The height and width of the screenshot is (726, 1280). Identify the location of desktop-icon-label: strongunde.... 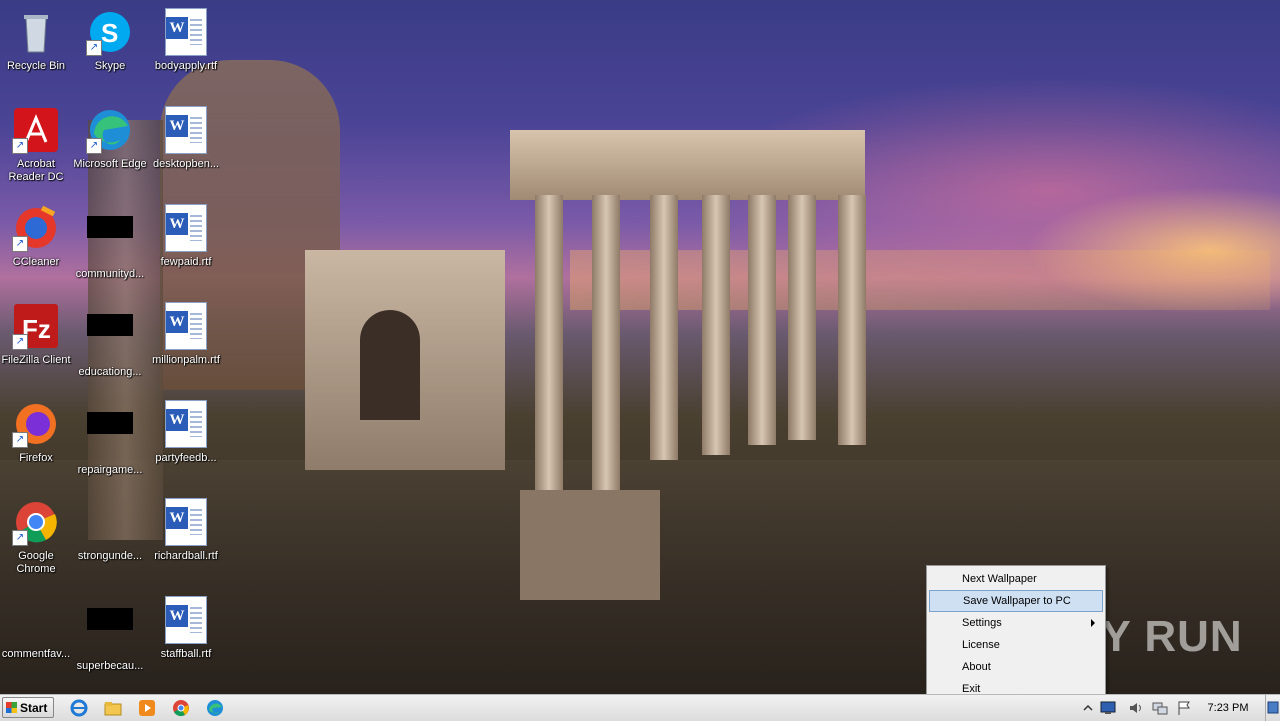
(110, 556).